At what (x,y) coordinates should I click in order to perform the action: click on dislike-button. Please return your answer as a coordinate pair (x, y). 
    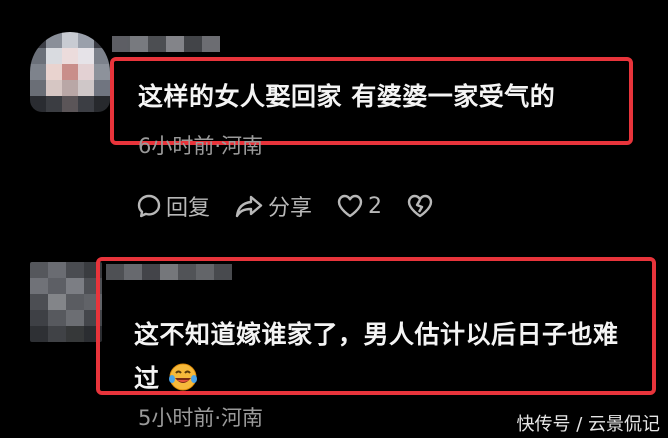
    Looking at the image, I should click on (420, 206).